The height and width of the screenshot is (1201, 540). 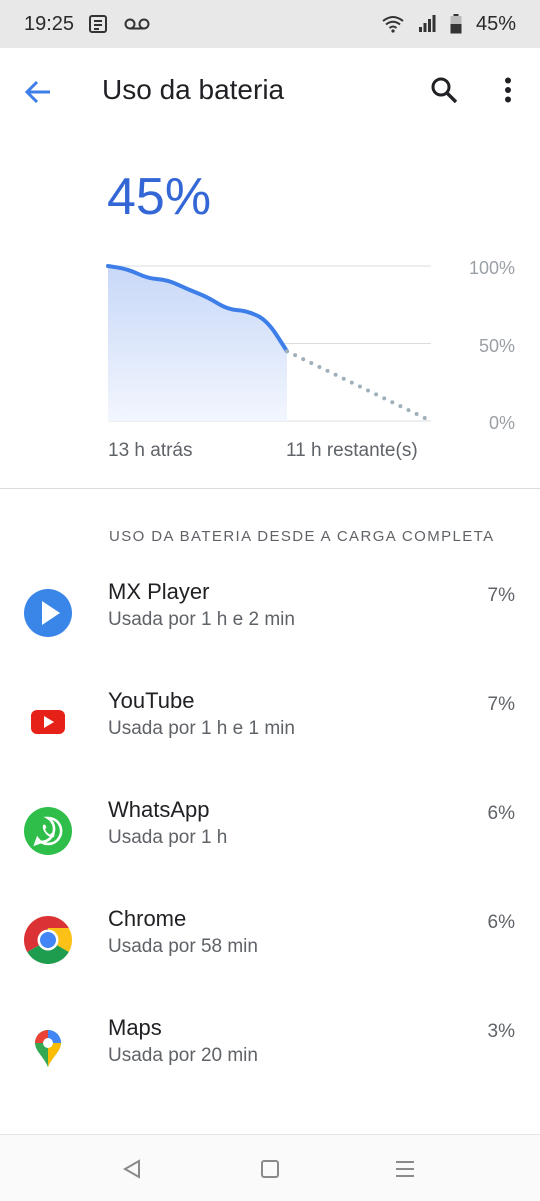 What do you see at coordinates (197, 343) in the screenshot?
I see `chart-area-fill` at bounding box center [197, 343].